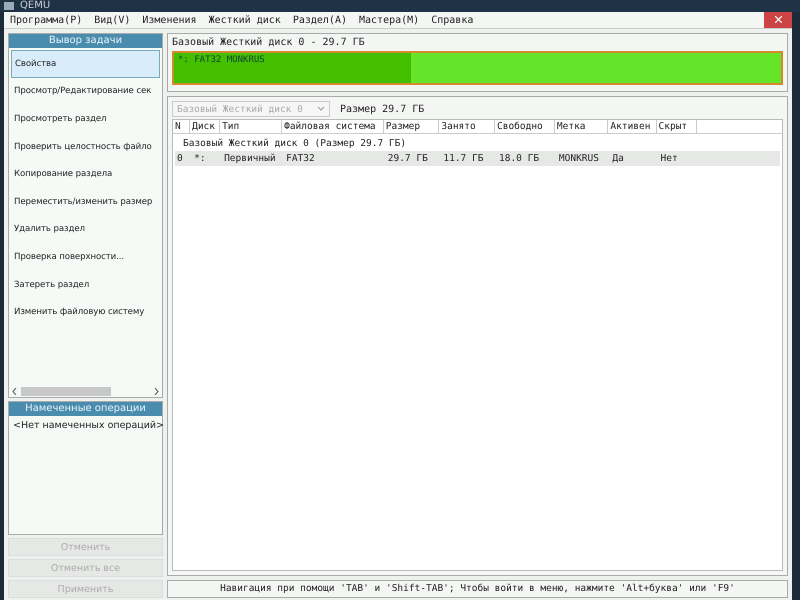 The height and width of the screenshot is (600, 800). What do you see at coordinates (85, 202) in the screenshot?
I see `task-item: Переместить/изменить размер` at bounding box center [85, 202].